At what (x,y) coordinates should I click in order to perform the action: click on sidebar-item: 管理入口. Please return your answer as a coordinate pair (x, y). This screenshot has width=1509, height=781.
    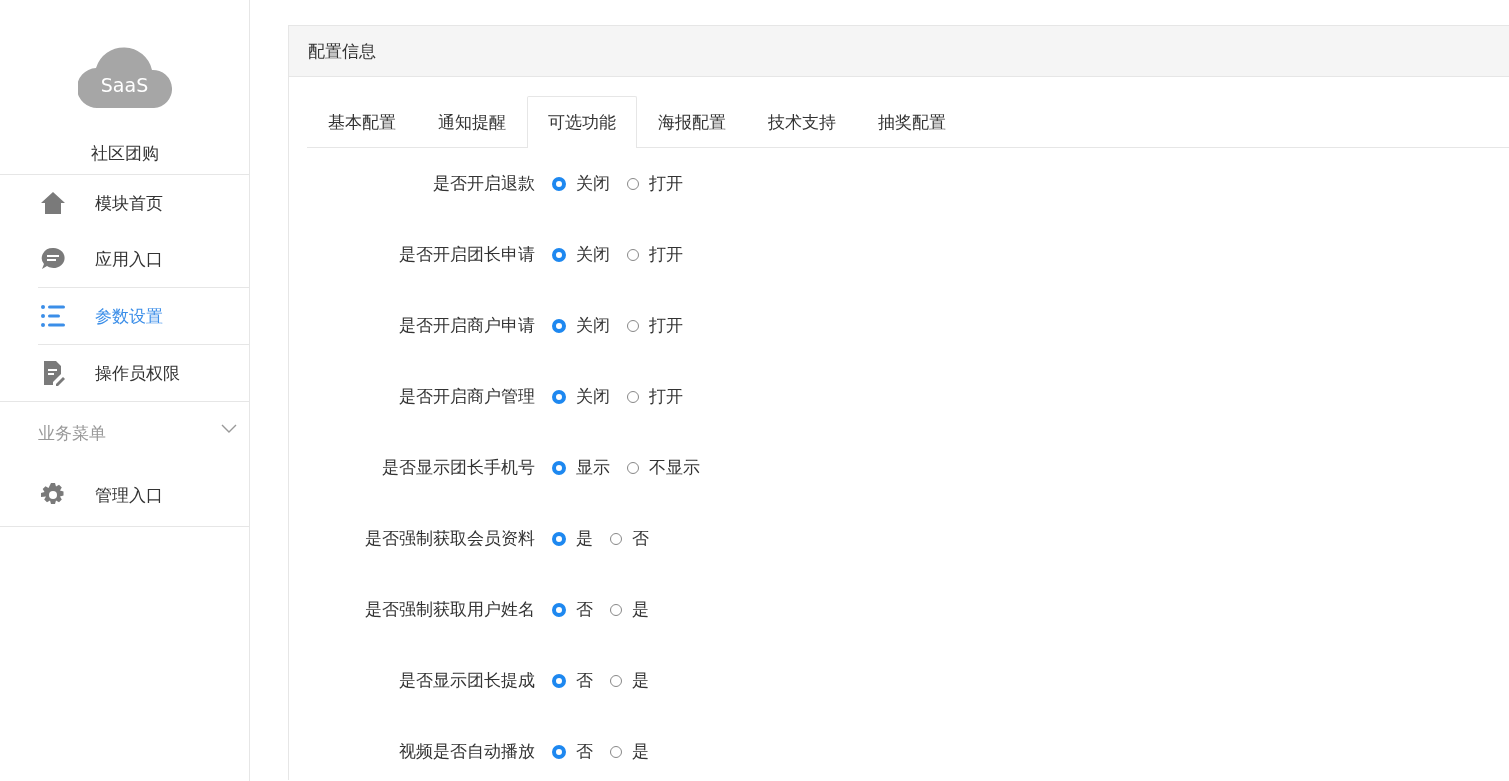
    Looking at the image, I should click on (124, 495).